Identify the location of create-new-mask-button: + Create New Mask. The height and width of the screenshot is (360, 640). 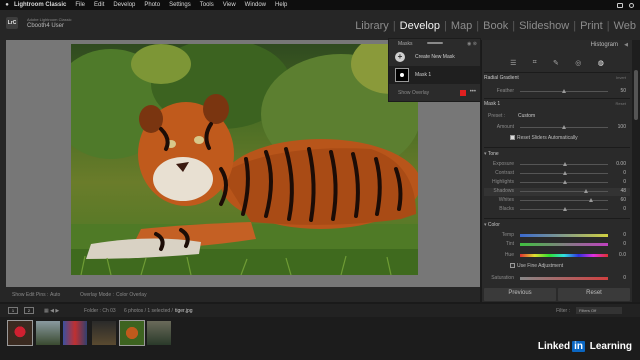
(434, 57).